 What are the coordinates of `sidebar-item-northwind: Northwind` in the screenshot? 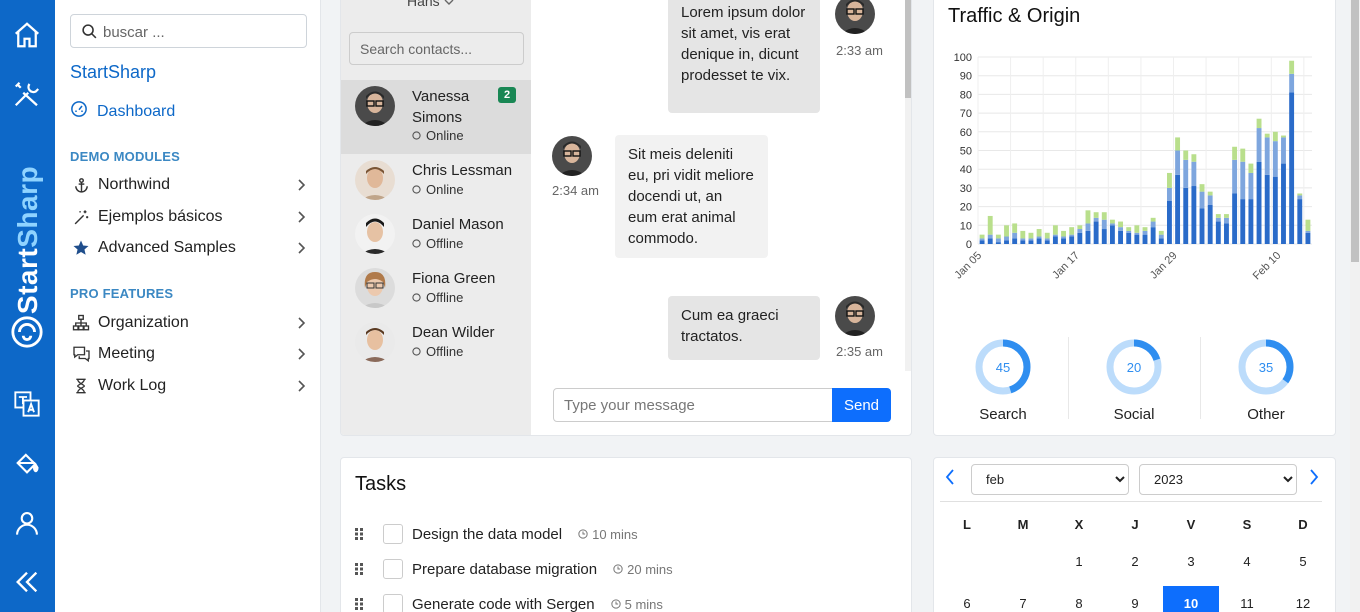 It's located at (190, 185).